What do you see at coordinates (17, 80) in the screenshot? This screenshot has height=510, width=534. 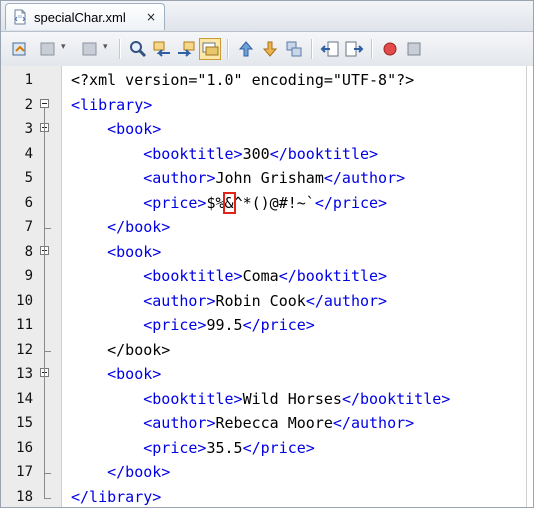 I see `line-number: 1` at bounding box center [17, 80].